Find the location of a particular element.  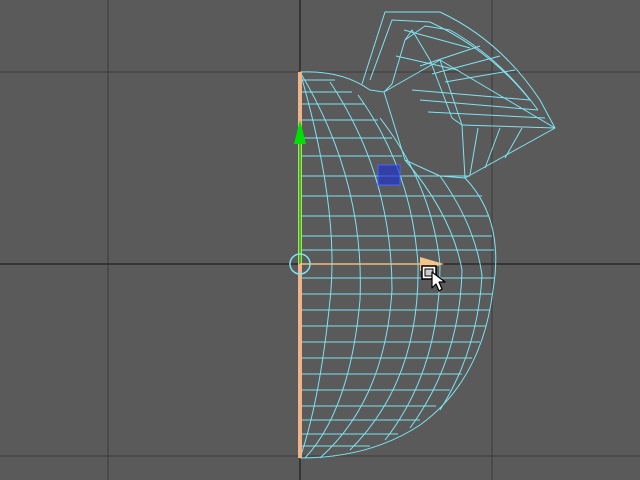

extruded-block-inner is located at coordinates (411, 57).